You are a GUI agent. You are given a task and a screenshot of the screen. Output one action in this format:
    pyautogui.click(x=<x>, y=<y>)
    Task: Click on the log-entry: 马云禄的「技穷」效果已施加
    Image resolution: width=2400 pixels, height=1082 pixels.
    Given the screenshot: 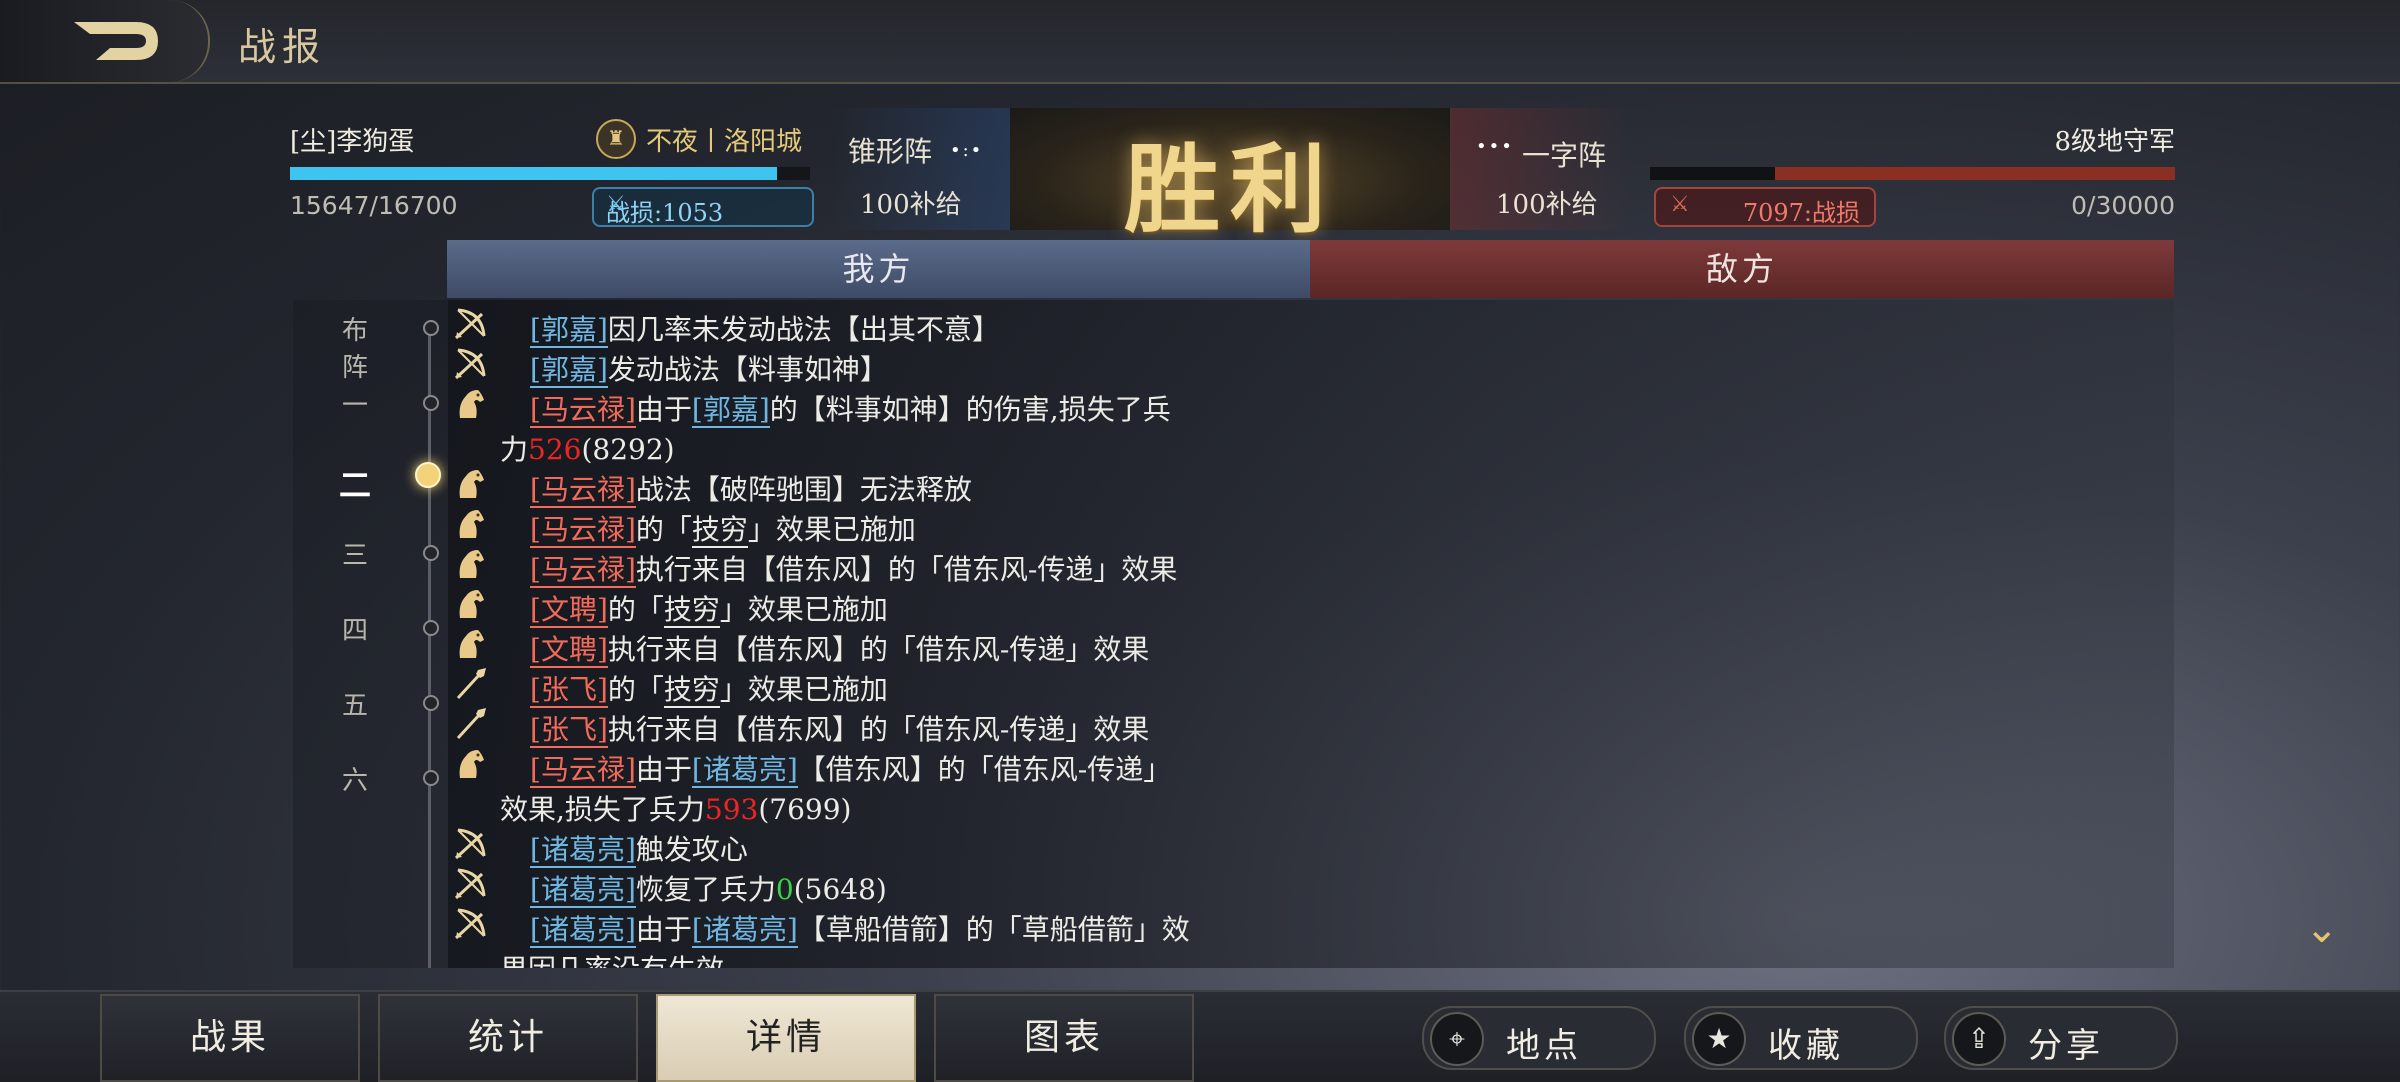 What is the action you would take?
    pyautogui.click(x=1098, y=526)
    